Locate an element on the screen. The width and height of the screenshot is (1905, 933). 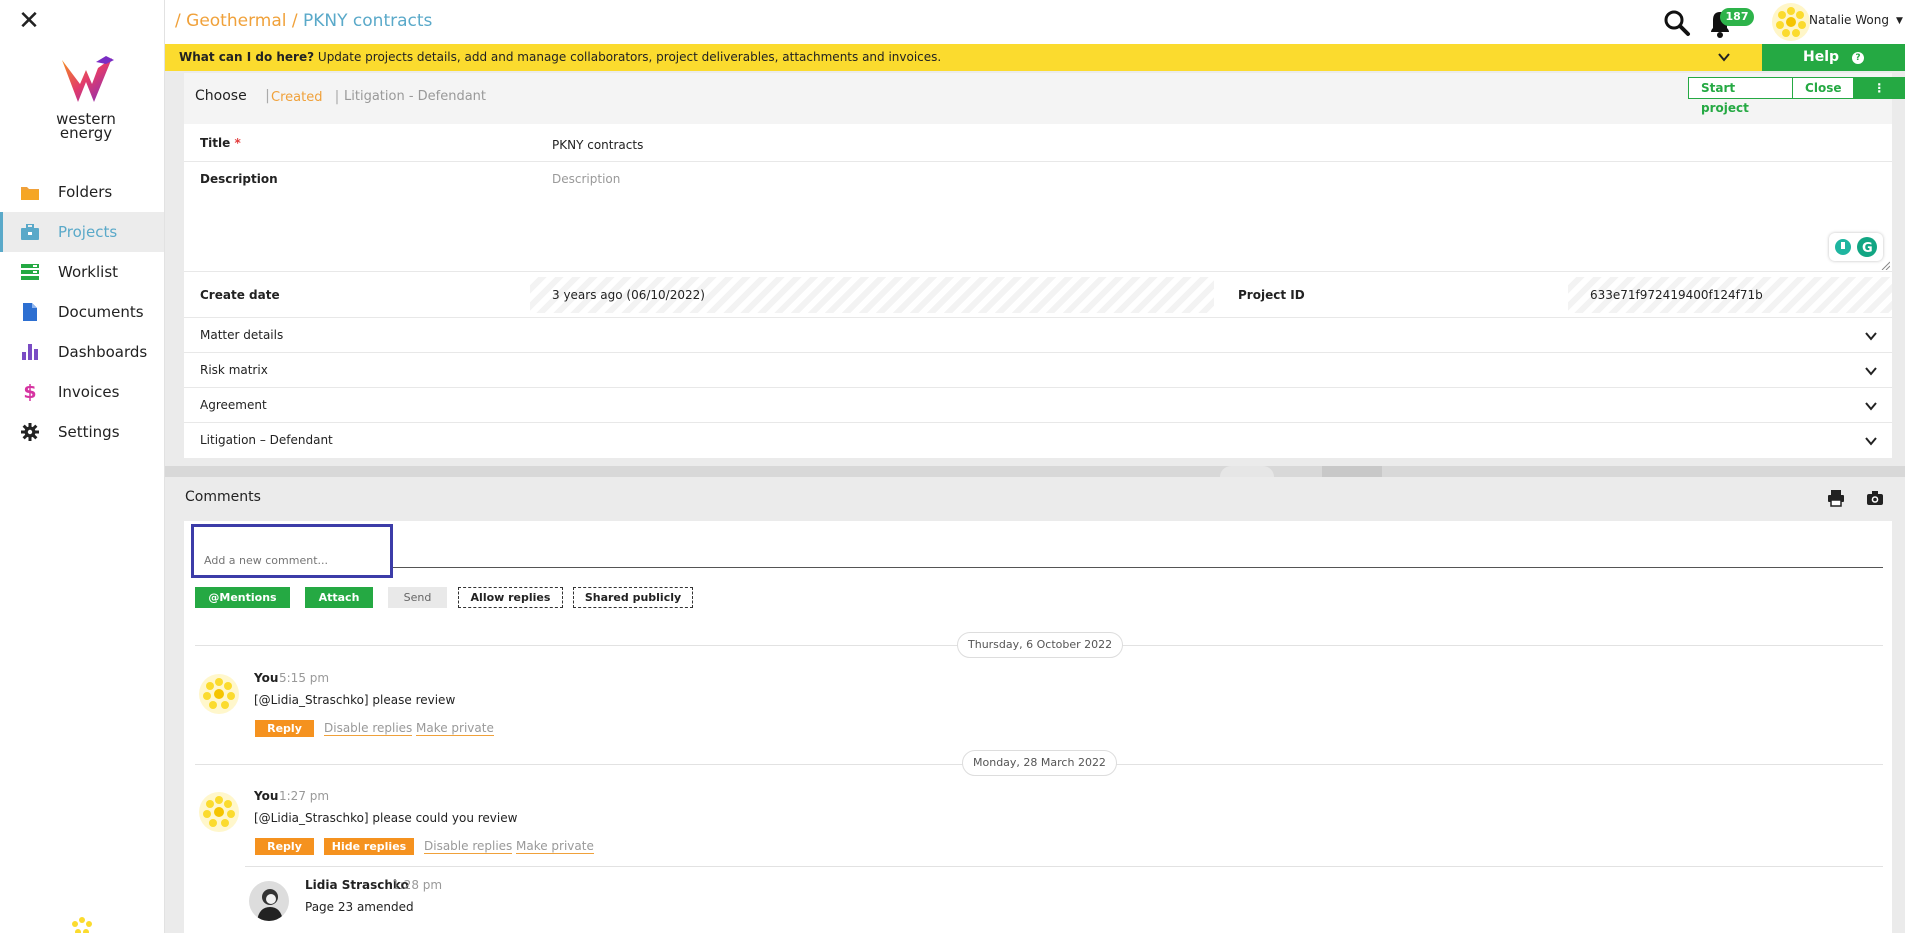
camera-icon is located at coordinates (1875, 498).